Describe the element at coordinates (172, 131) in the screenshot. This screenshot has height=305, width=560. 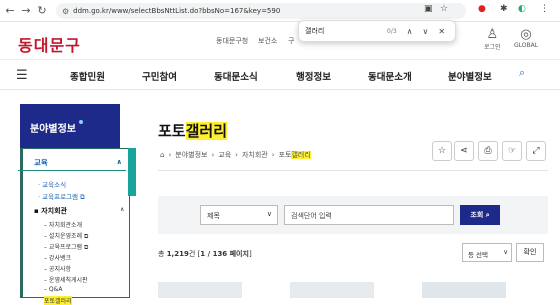
I see `title-text: 포토` at that location.